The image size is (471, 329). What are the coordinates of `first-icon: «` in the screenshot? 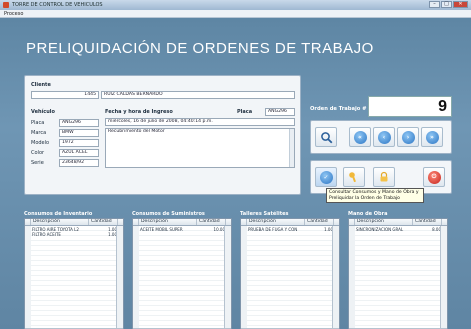 It's located at (360, 137).